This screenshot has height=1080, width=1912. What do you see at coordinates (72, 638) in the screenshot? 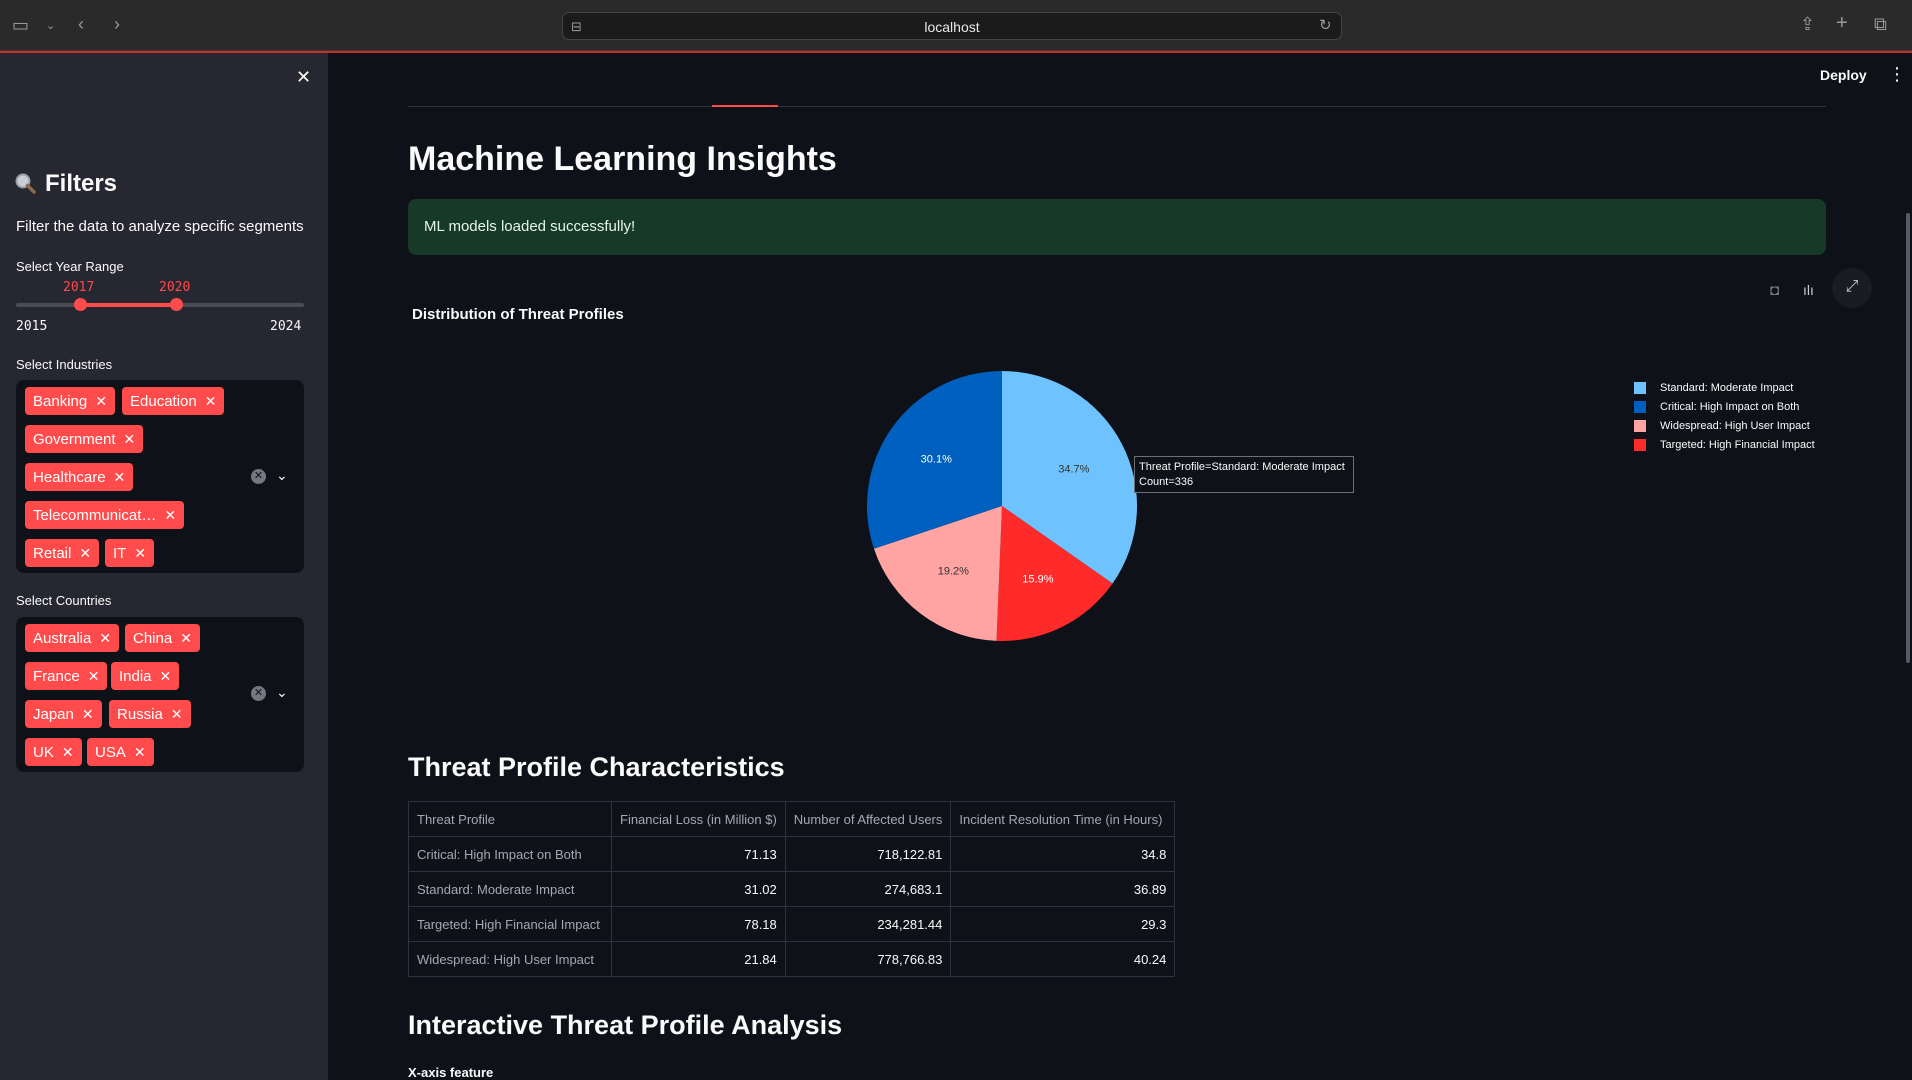
I see `country-tag: Australia ✕` at bounding box center [72, 638].